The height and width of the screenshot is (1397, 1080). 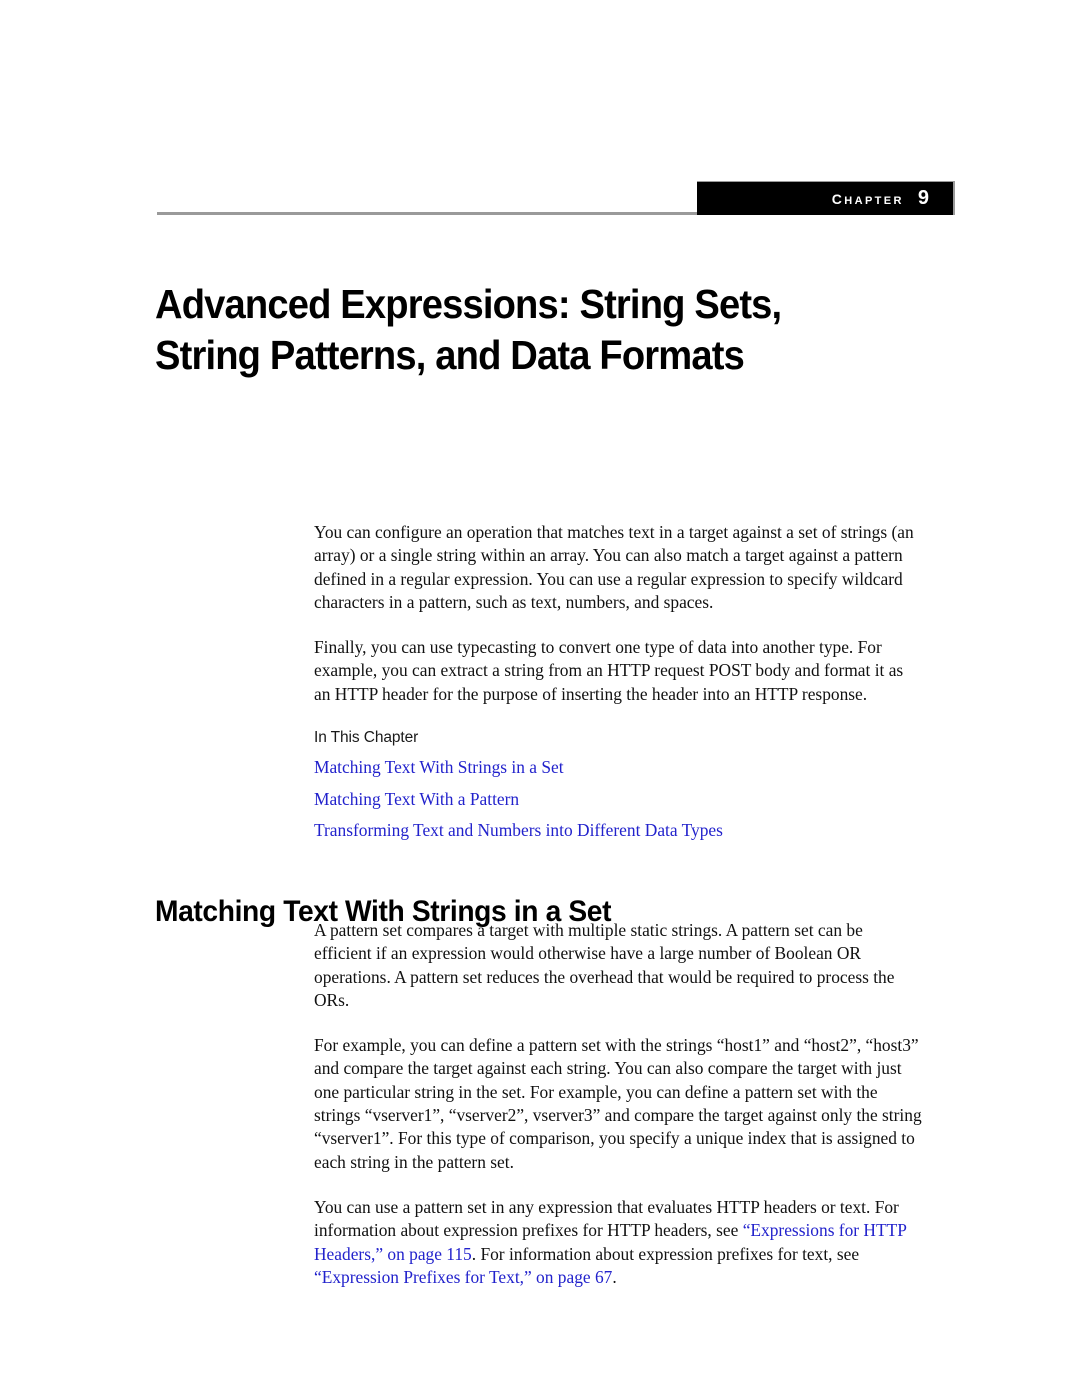 I want to click on chapter-word-label: Chapter, so click(x=867, y=198).